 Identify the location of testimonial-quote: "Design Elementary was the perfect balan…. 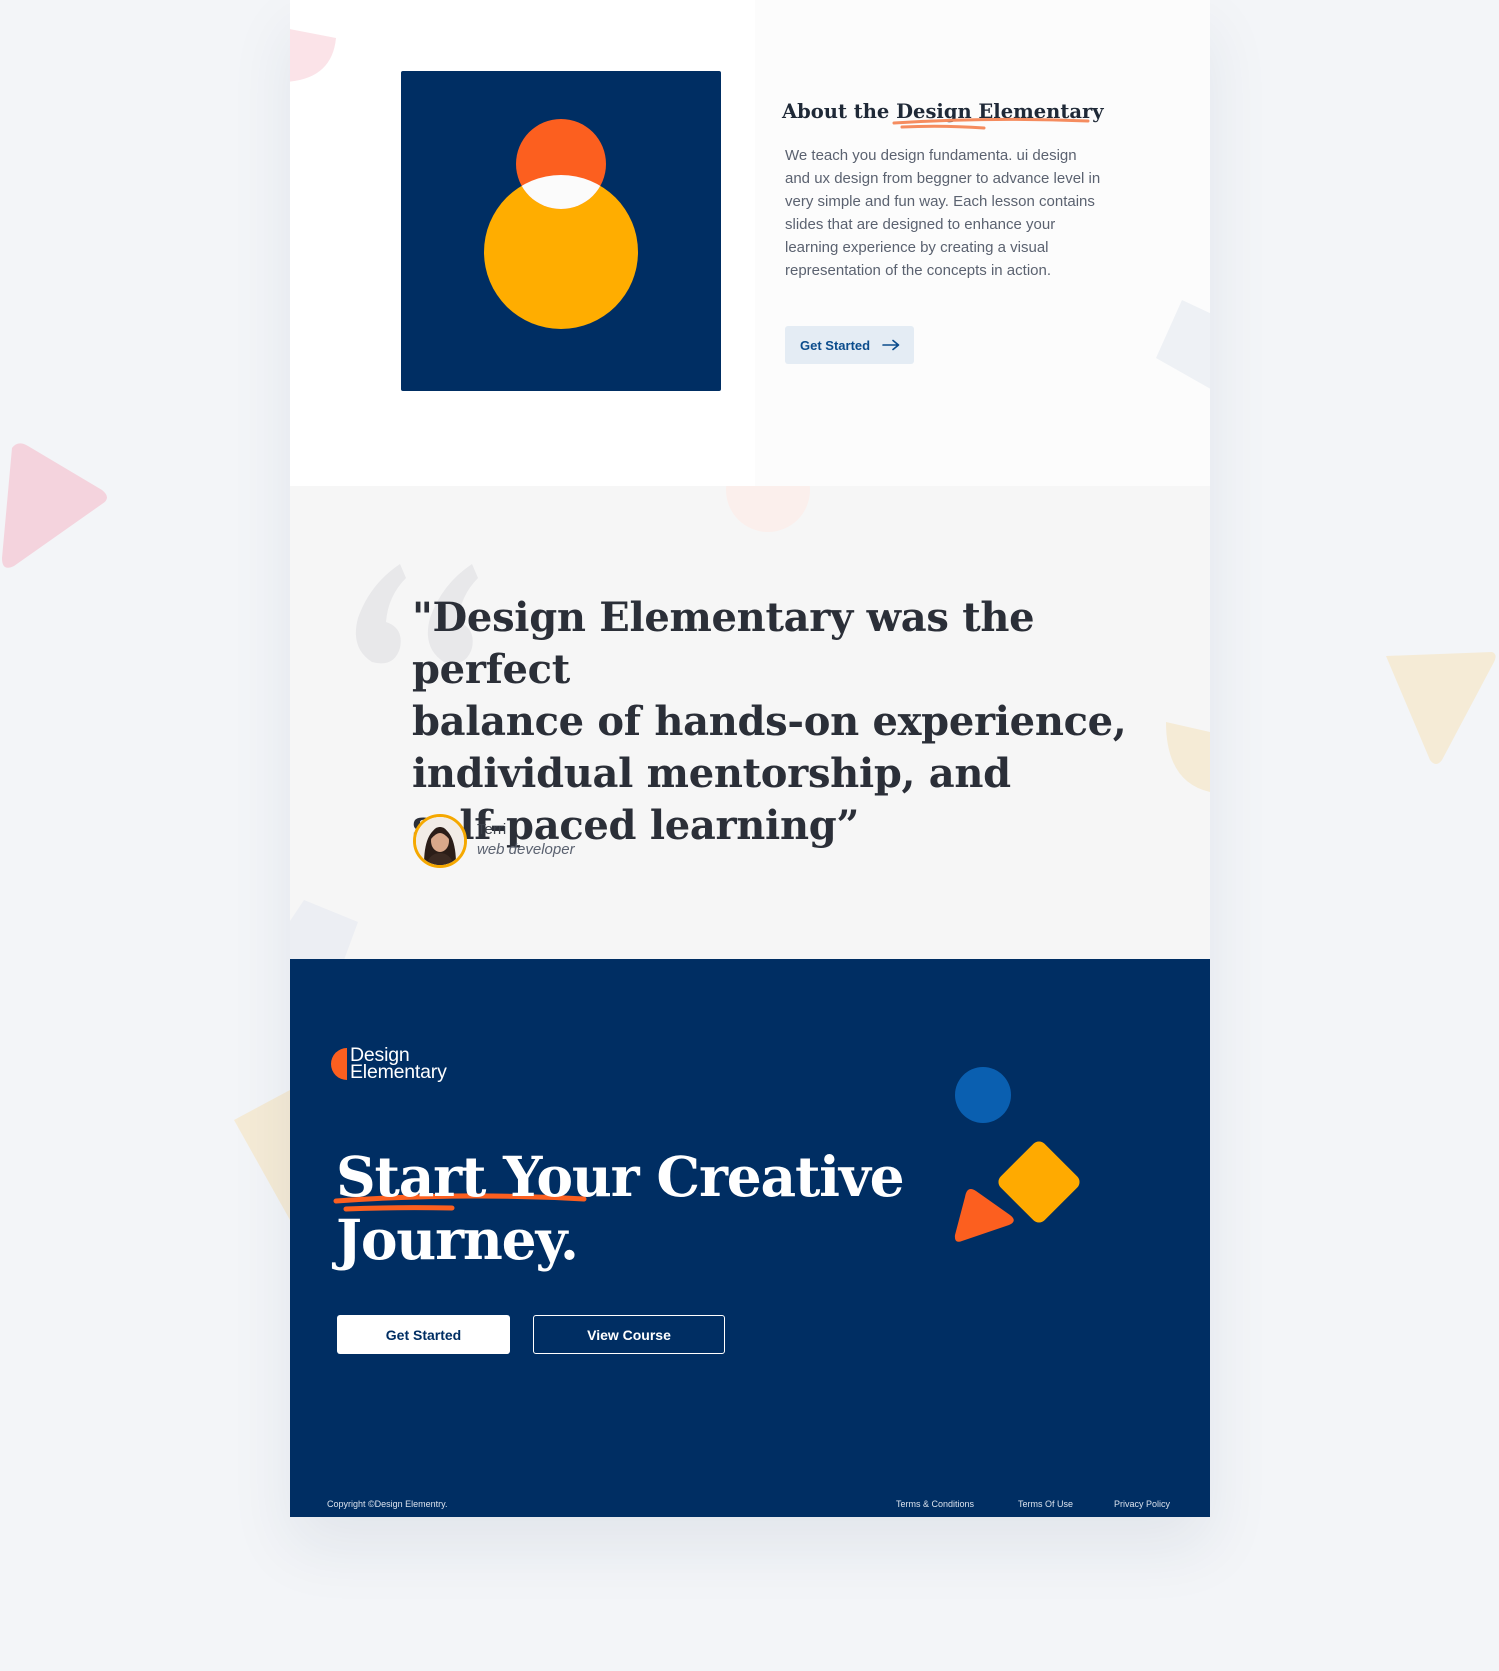
(769, 721).